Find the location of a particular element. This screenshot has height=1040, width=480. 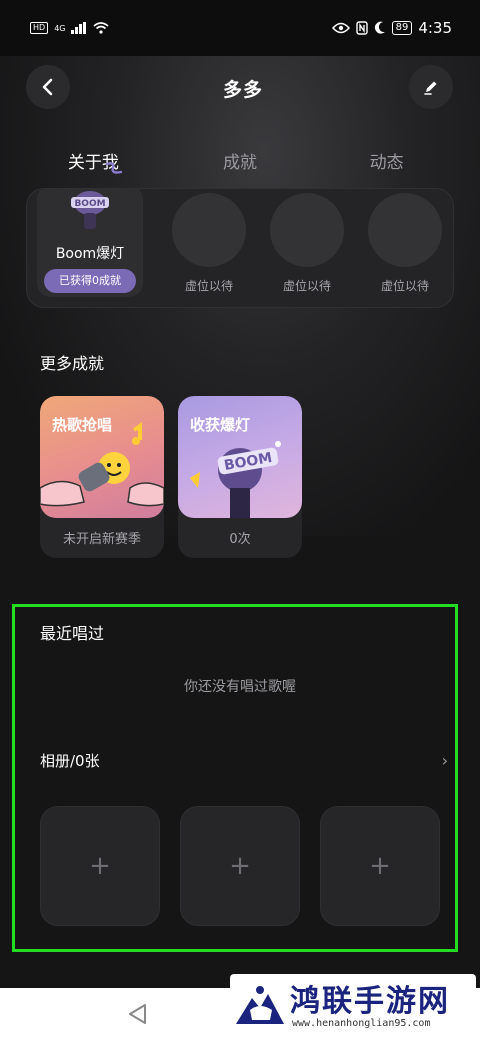

status-bar: HD 4G 89 4:35 is located at coordinates (240, 28).